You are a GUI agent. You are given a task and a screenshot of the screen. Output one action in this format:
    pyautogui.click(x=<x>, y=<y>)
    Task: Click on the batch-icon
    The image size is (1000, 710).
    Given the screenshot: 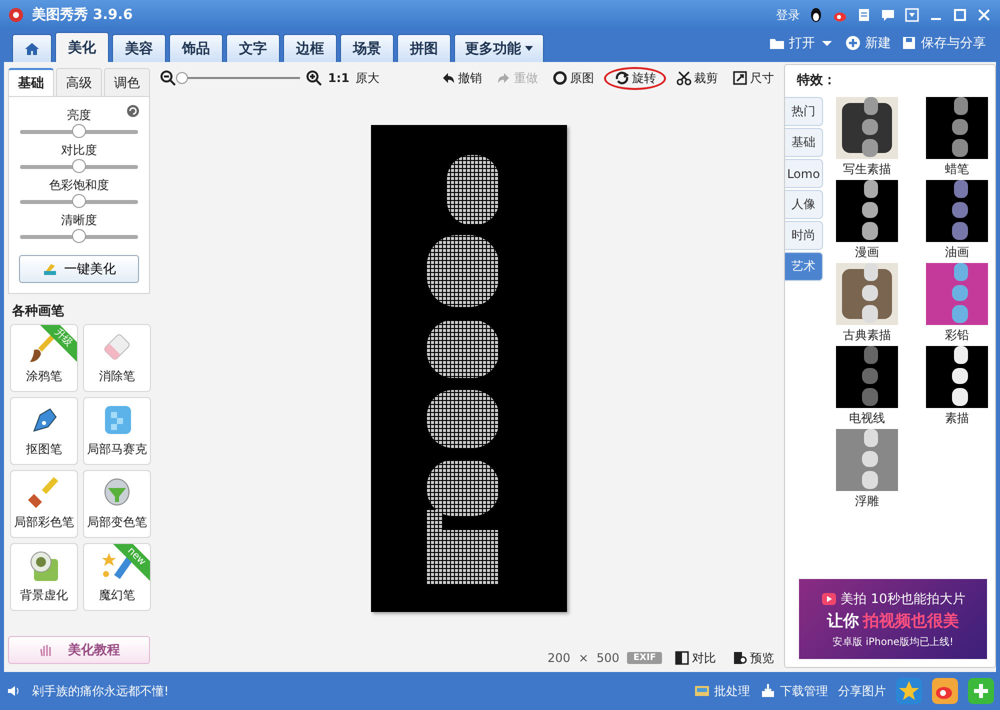 What is the action you would take?
    pyautogui.click(x=702, y=691)
    